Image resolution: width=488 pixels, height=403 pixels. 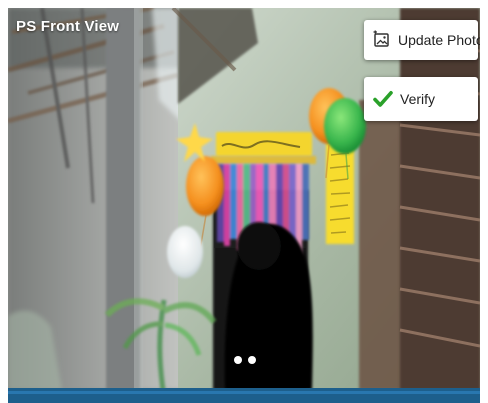 What do you see at coordinates (439, 40) in the screenshot?
I see `update-photo-label: Update Photo` at bounding box center [439, 40].